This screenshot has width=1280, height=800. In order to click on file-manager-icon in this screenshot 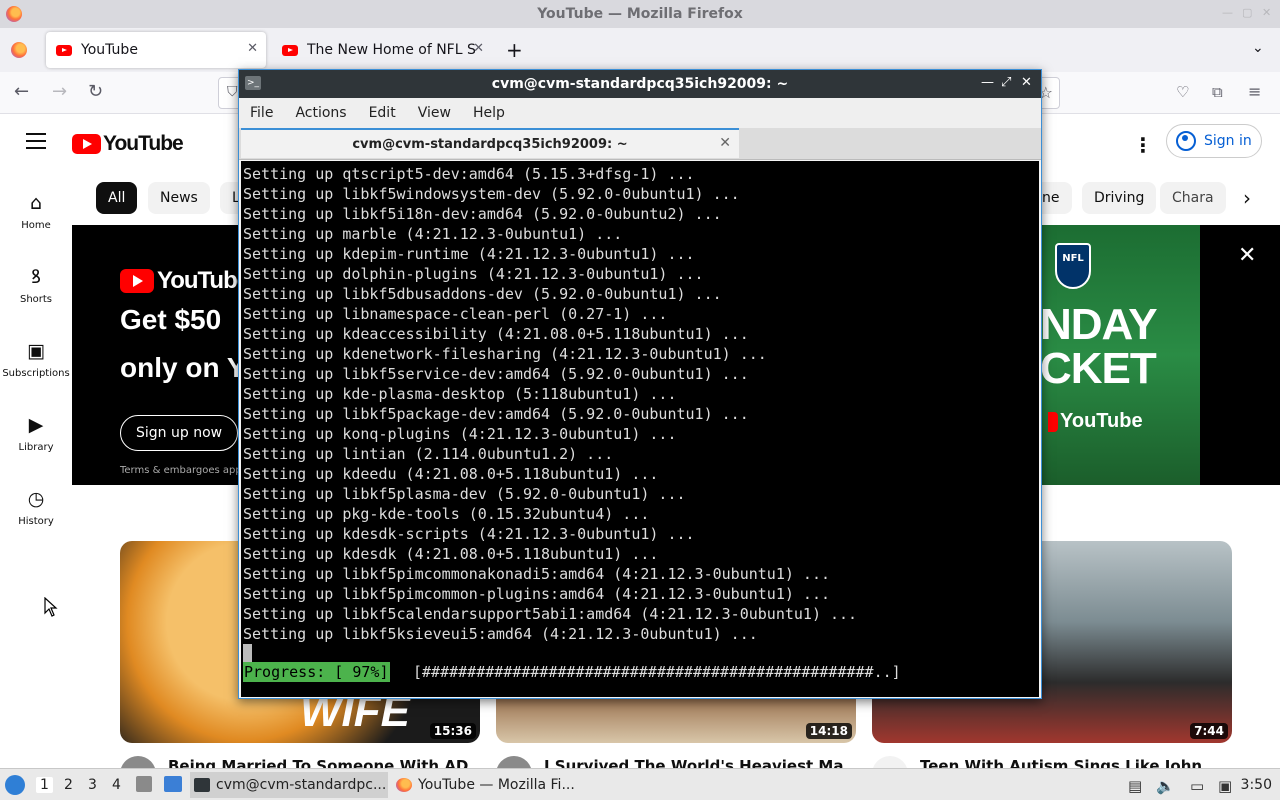, I will do `click(144, 784)`.